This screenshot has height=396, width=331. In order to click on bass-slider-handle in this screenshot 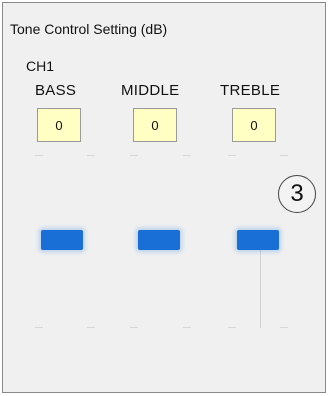, I will do `click(62, 240)`.